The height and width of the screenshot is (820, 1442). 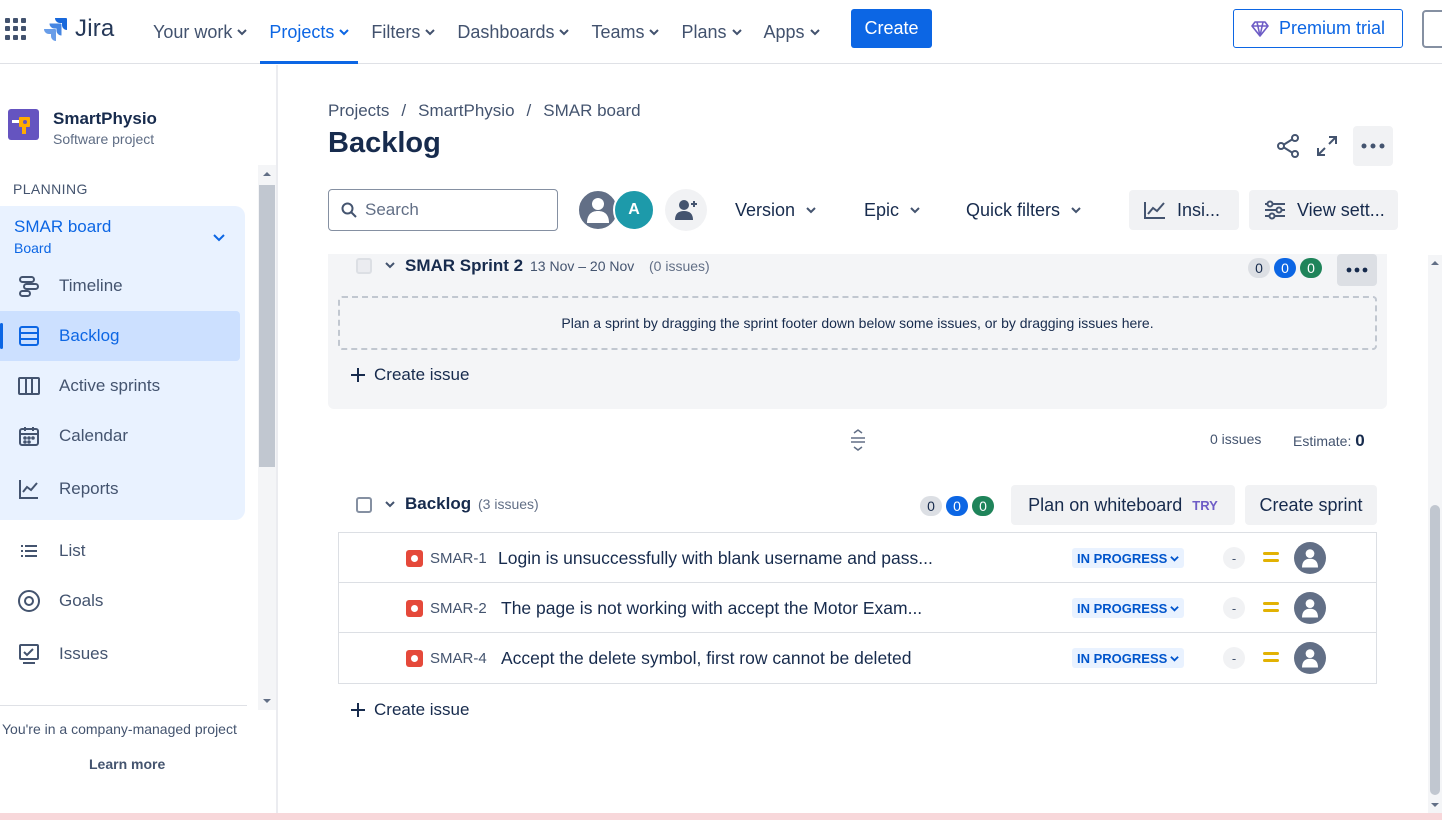 I want to click on share-icon, so click(x=1288, y=146).